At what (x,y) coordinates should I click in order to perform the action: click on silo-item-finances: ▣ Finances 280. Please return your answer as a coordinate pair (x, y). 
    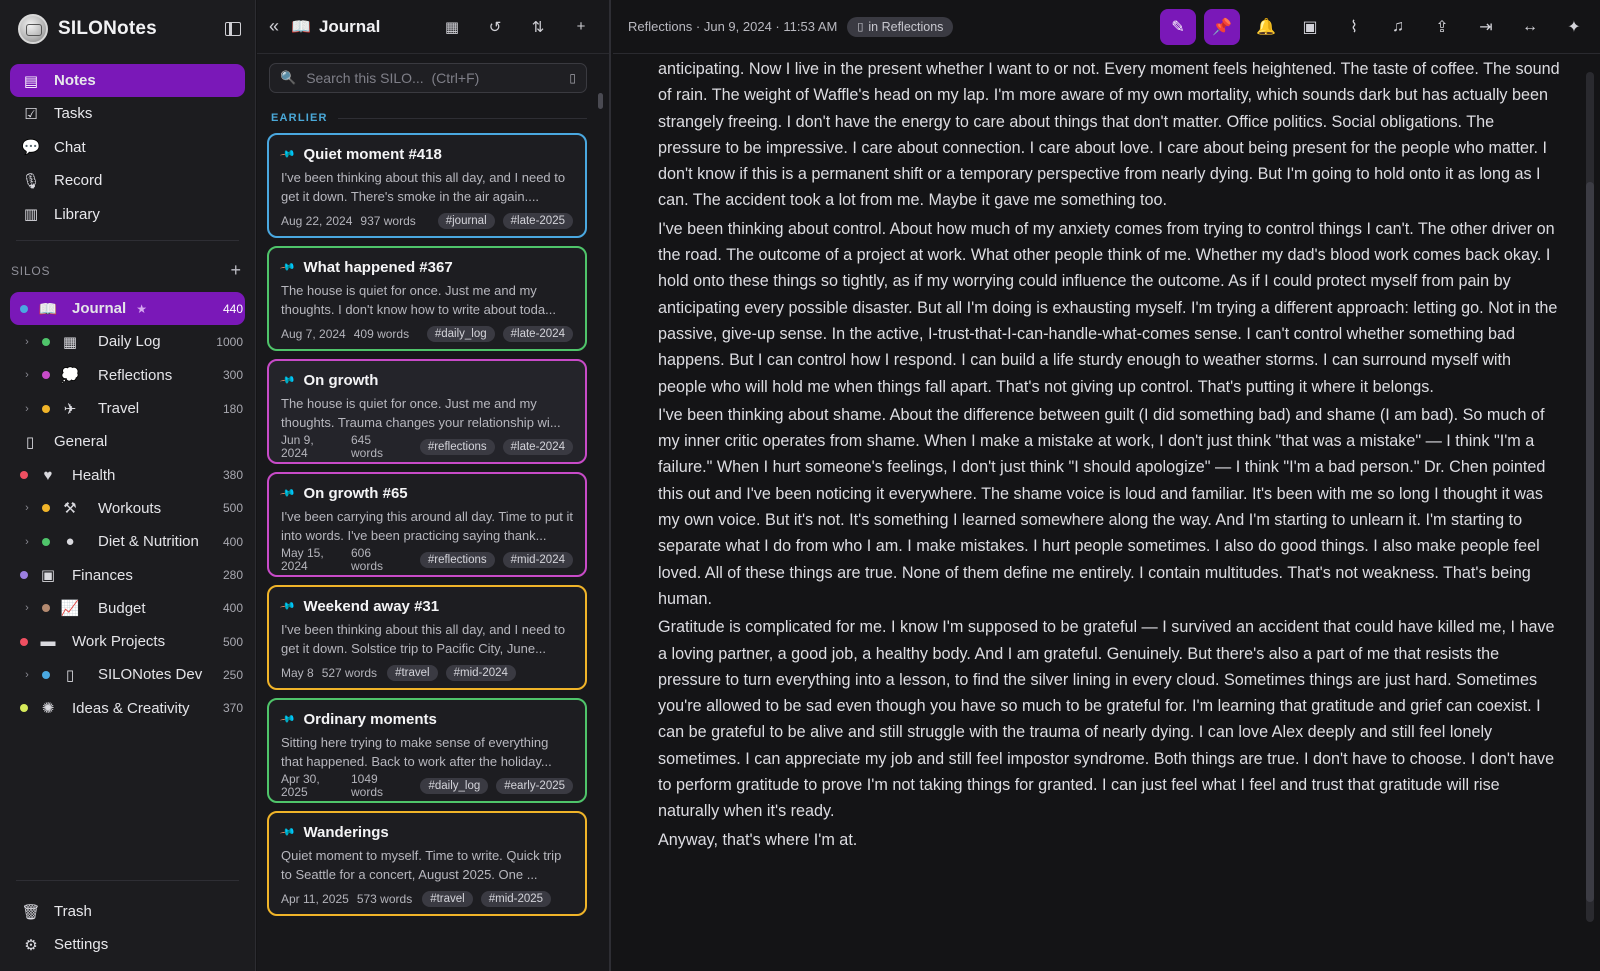
    Looking at the image, I should click on (127, 574).